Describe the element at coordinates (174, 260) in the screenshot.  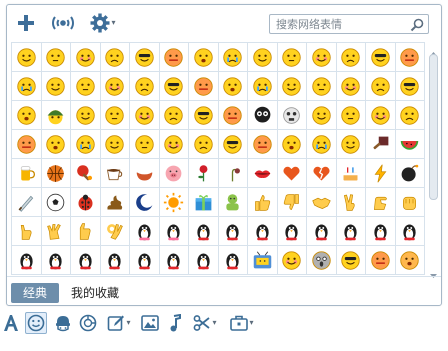
I see `penguin-taichi-emoji-icon` at that location.